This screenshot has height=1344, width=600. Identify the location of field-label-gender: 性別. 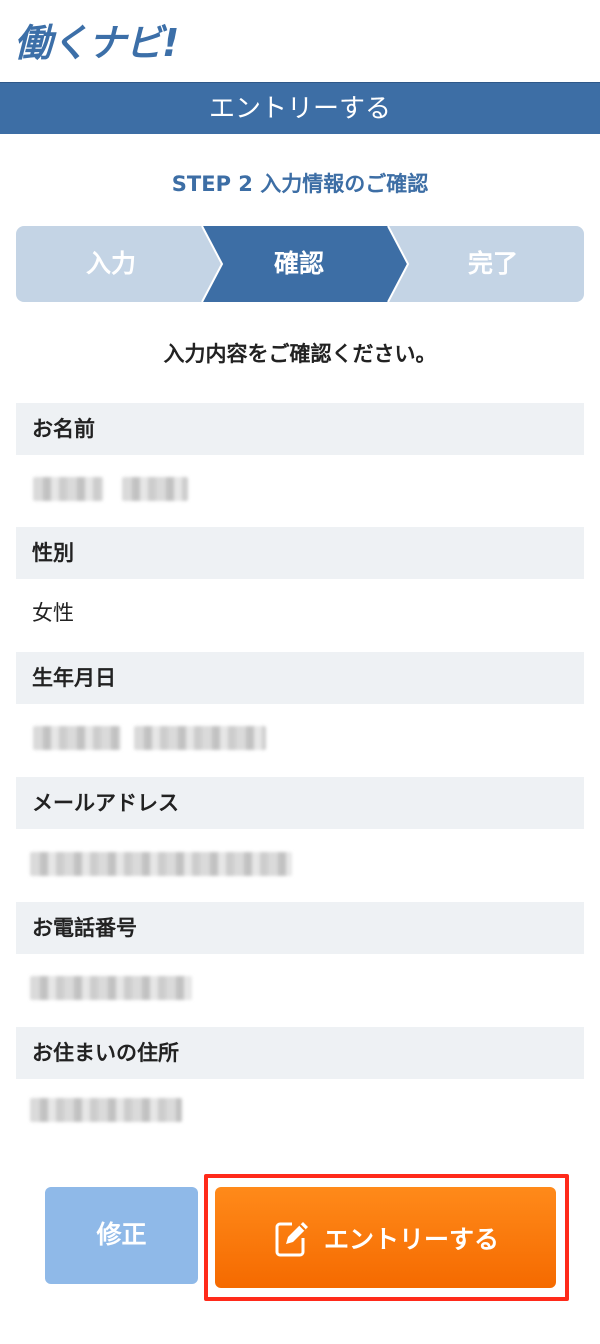
(300, 553).